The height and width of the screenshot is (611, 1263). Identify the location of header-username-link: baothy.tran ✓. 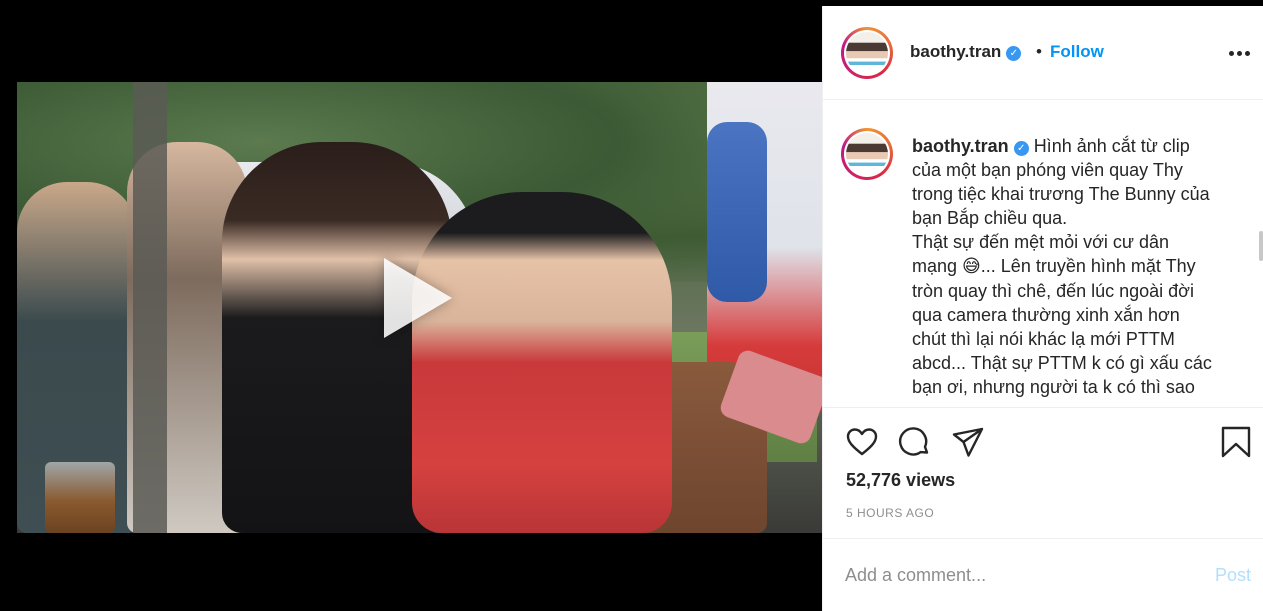
(966, 52).